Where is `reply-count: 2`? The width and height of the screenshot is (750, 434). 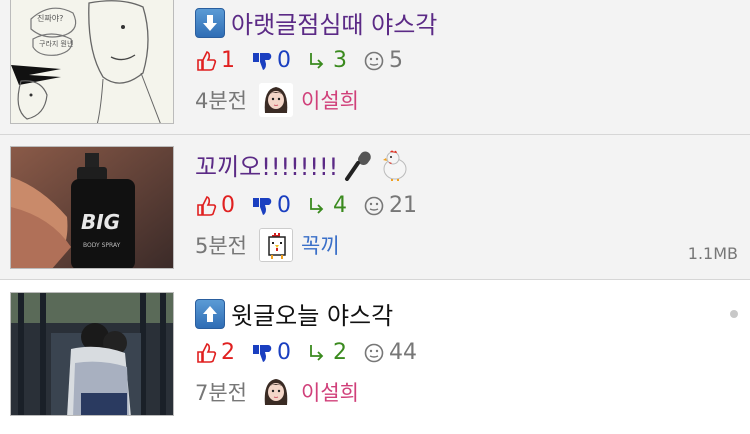 reply-count: 2 is located at coordinates (327, 352).